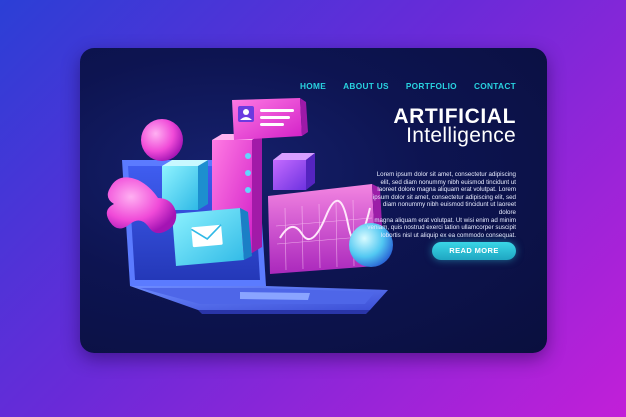 This screenshot has height=417, width=626. What do you see at coordinates (294, 171) in the screenshot?
I see `violet-cube` at bounding box center [294, 171].